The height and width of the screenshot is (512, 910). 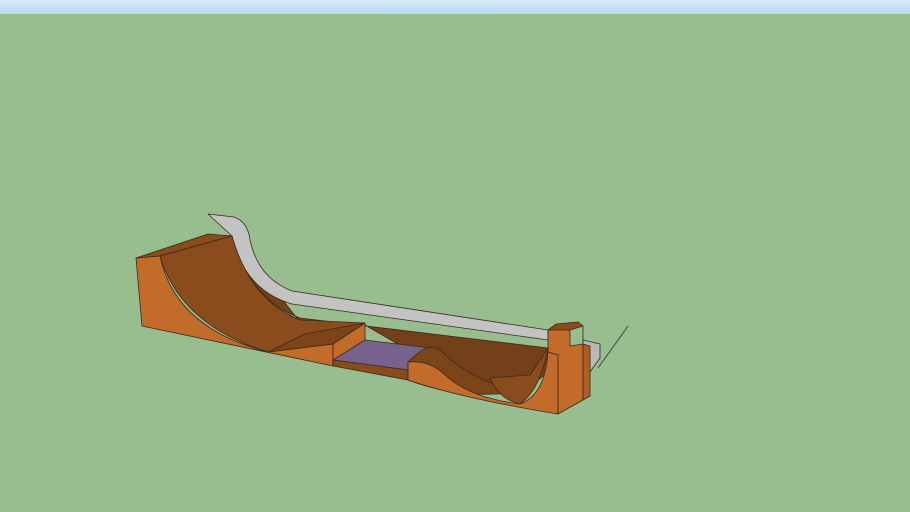 What do you see at coordinates (586, 363) in the screenshot?
I see `right-tower-side` at bounding box center [586, 363].